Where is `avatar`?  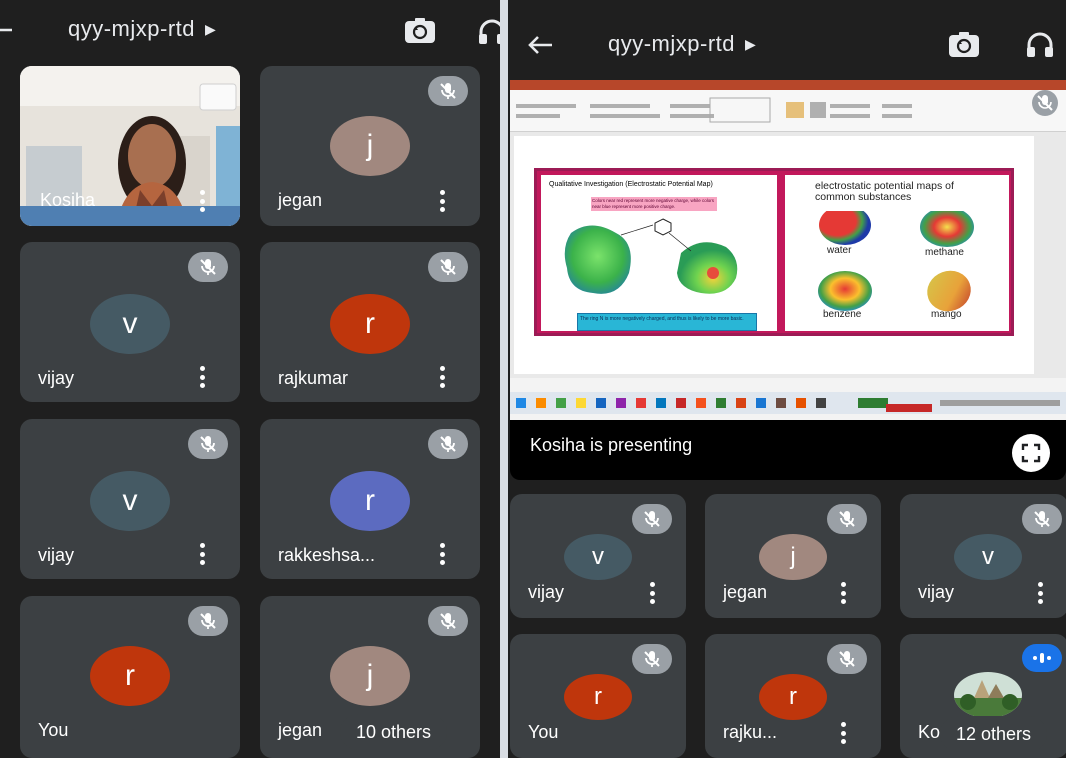 avatar is located at coordinates (988, 695).